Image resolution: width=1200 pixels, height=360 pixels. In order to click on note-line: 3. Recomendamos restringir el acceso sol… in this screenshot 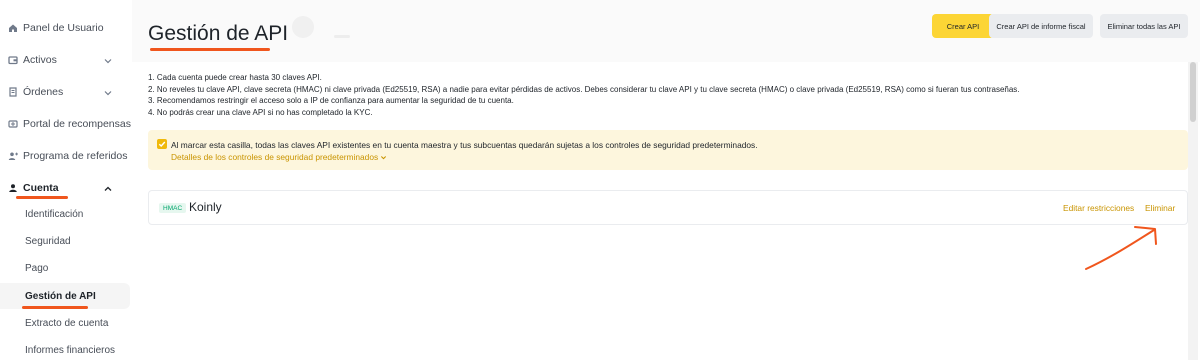, I will do `click(331, 101)`.